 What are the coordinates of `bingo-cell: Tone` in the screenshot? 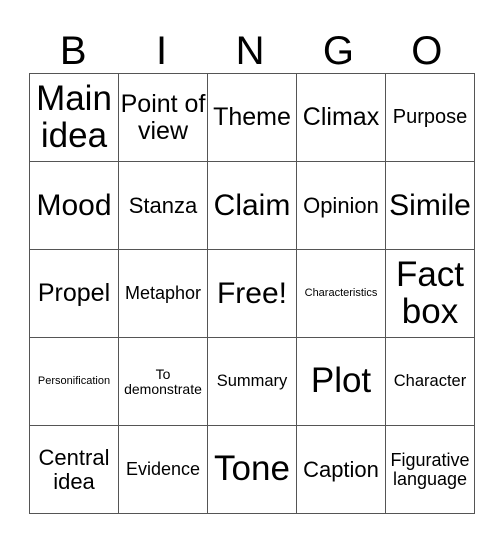 It's located at (252, 469).